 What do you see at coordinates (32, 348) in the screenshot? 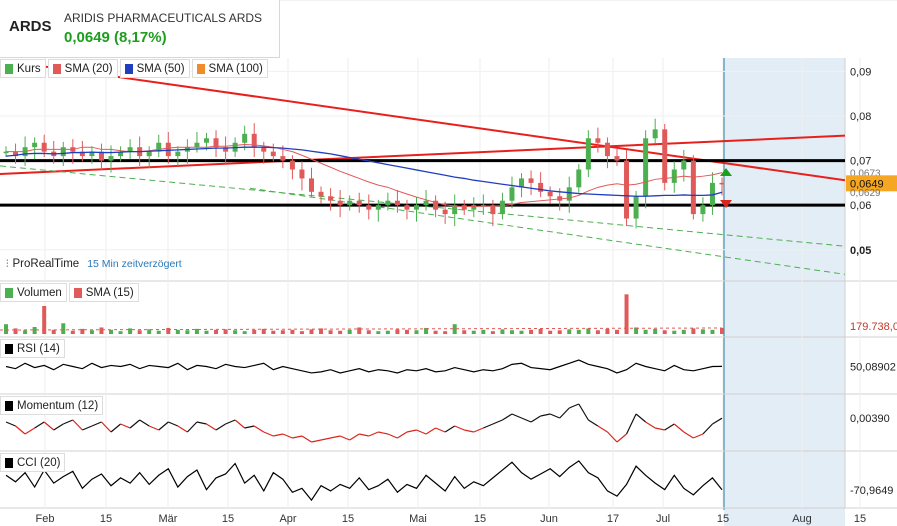
I see `legend-rsi: RSI (14)` at bounding box center [32, 348].